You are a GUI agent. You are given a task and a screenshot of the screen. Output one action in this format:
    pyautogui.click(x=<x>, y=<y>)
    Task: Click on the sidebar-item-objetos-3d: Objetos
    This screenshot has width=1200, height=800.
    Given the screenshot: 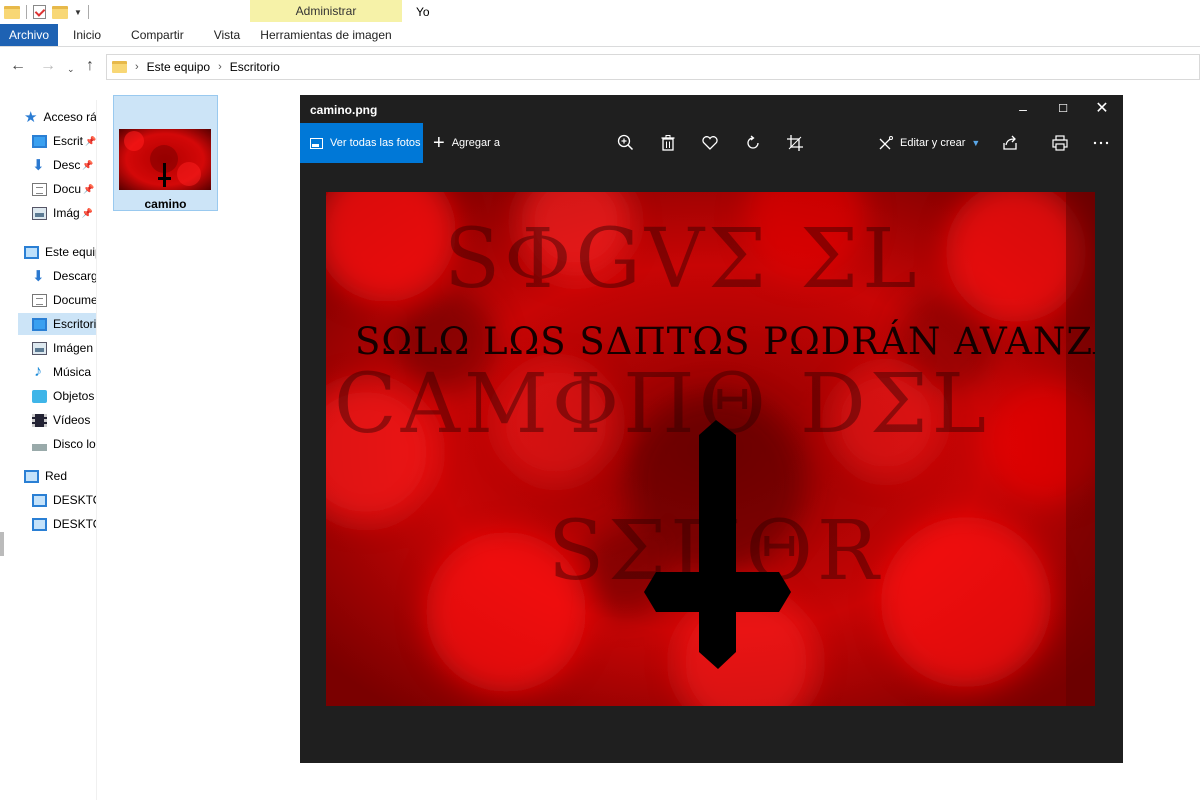 What is the action you would take?
    pyautogui.click(x=64, y=396)
    